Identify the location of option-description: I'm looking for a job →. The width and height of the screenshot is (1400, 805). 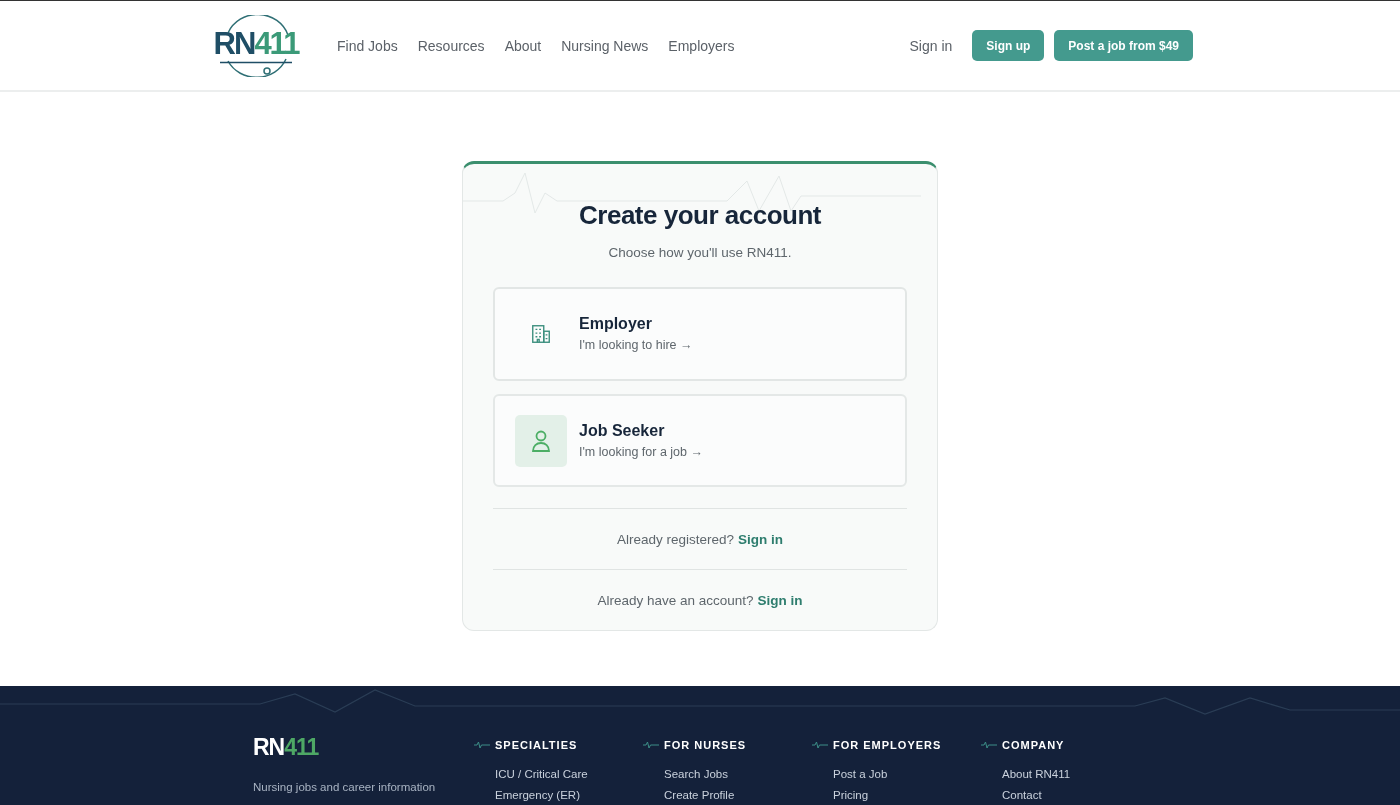
(641, 452).